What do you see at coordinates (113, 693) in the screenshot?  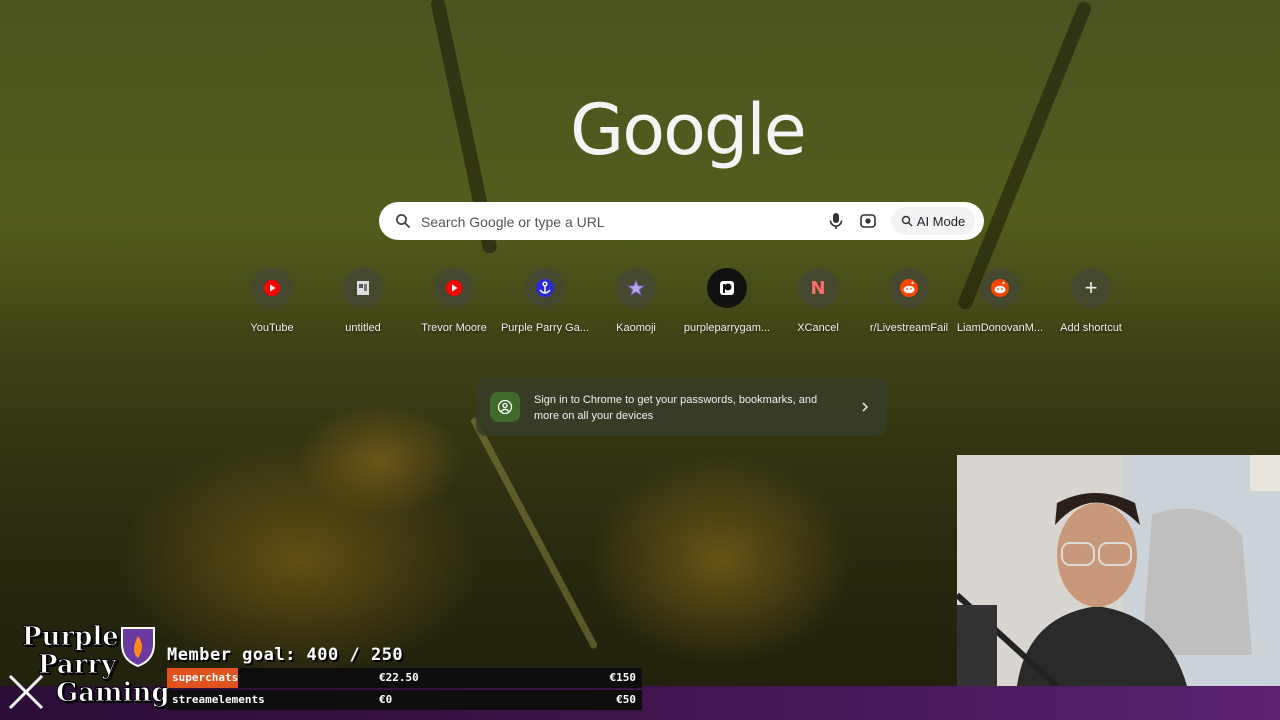 I see `brand-line-3: Gaming` at bounding box center [113, 693].